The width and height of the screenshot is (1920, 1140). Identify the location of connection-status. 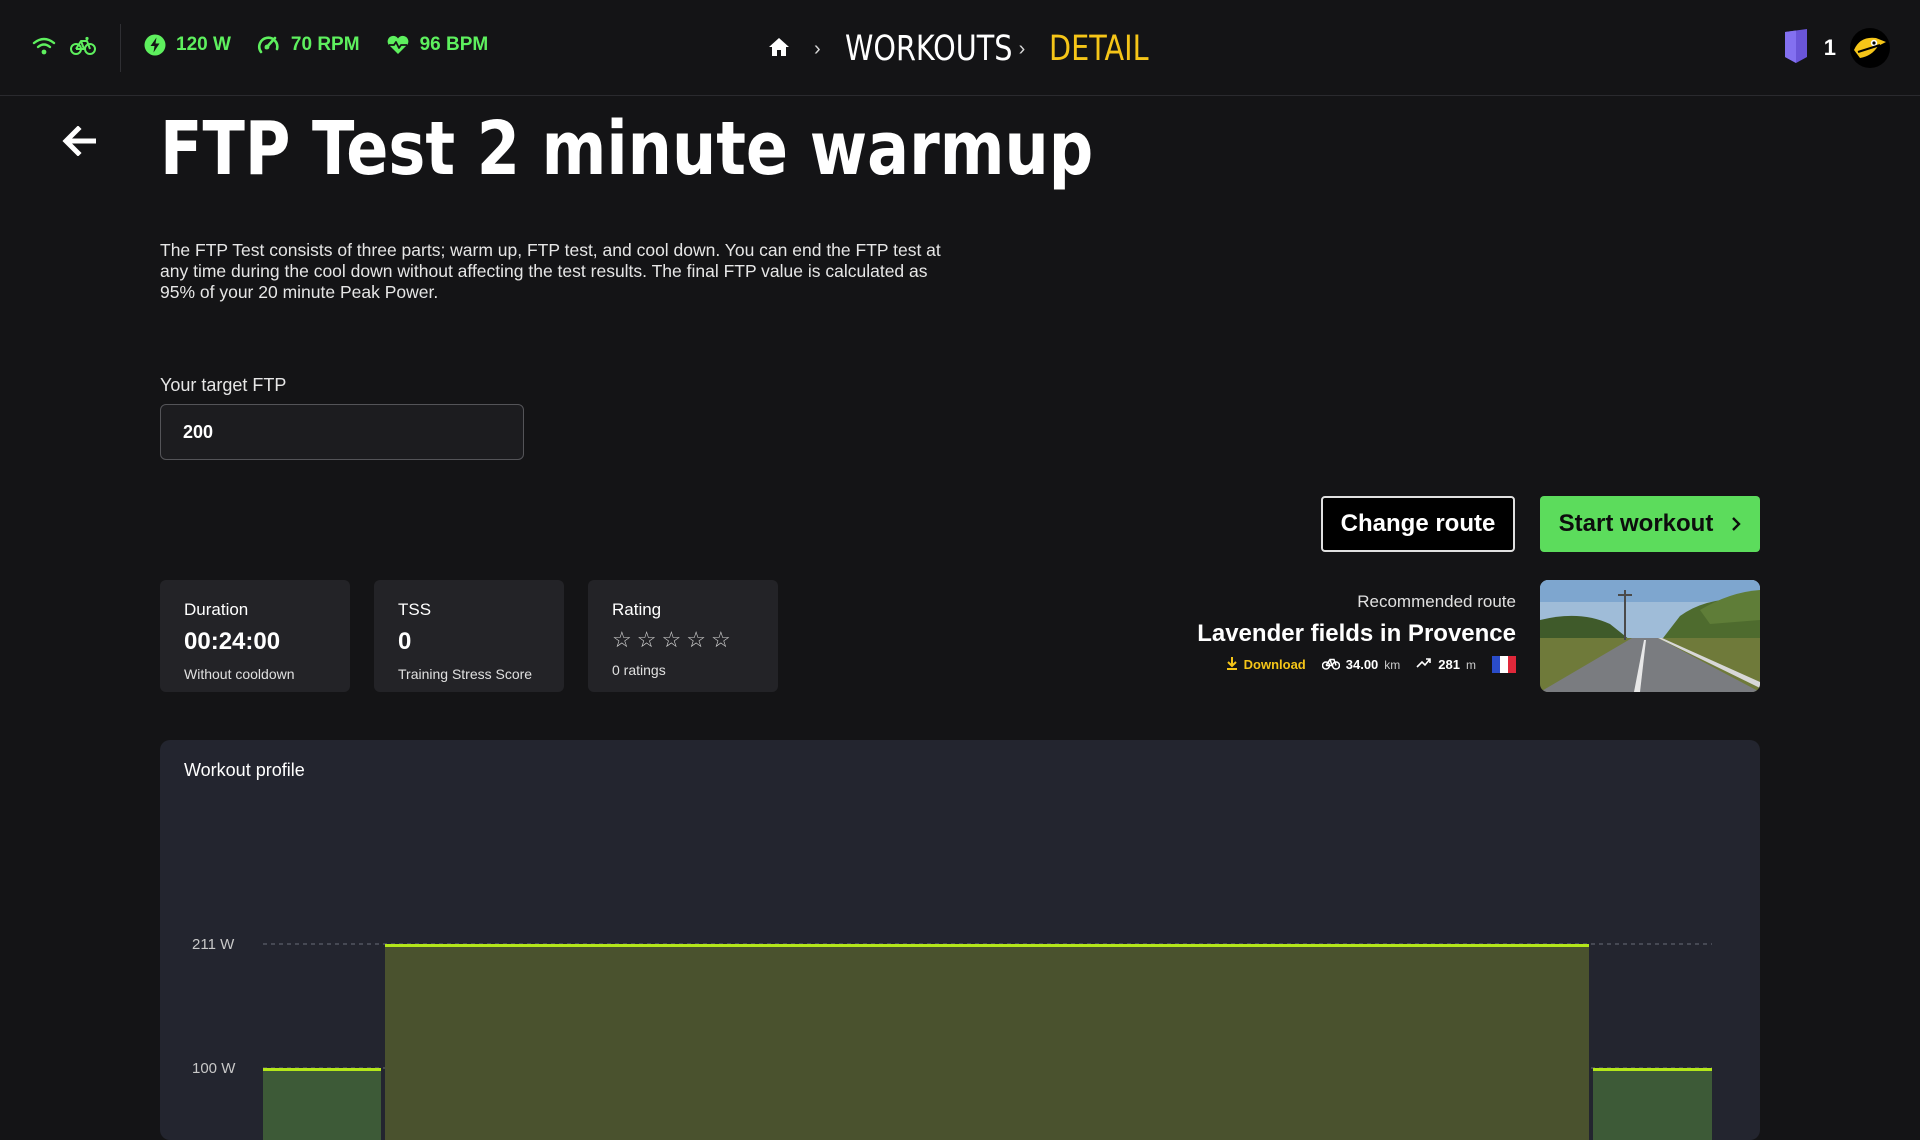
(64, 48).